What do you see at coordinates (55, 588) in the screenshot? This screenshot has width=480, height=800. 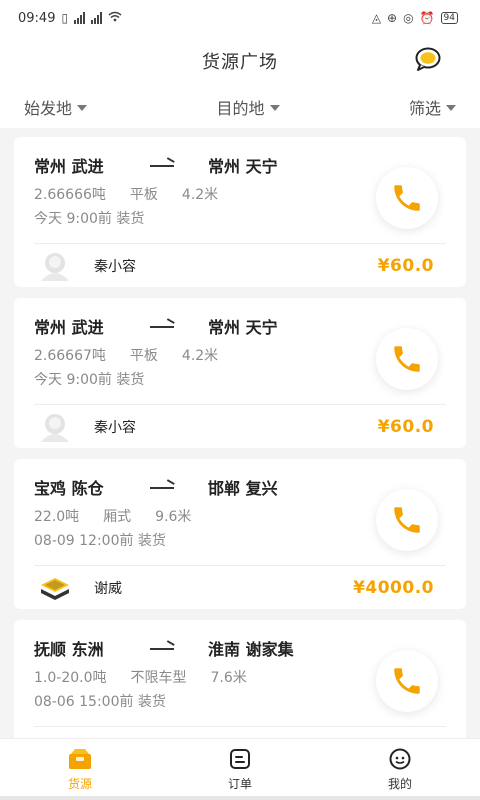 I see `company-logo-icon` at bounding box center [55, 588].